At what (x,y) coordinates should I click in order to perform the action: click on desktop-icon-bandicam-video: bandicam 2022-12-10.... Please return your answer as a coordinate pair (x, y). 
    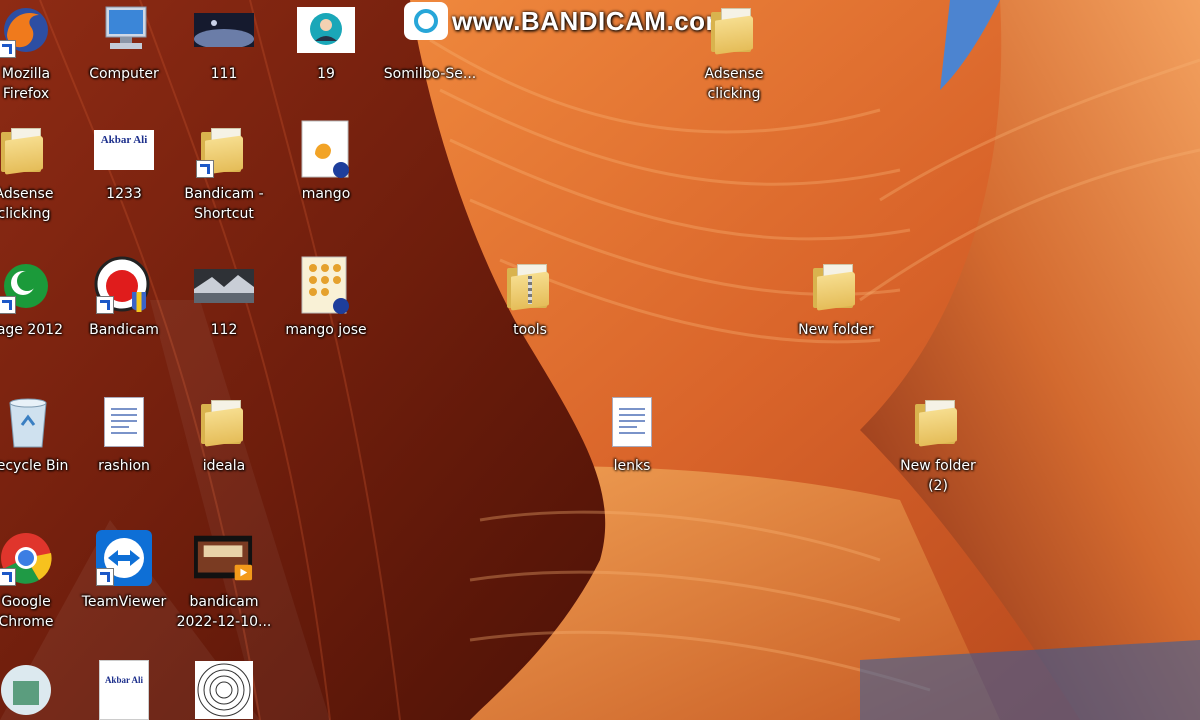
    Looking at the image, I should click on (224, 580).